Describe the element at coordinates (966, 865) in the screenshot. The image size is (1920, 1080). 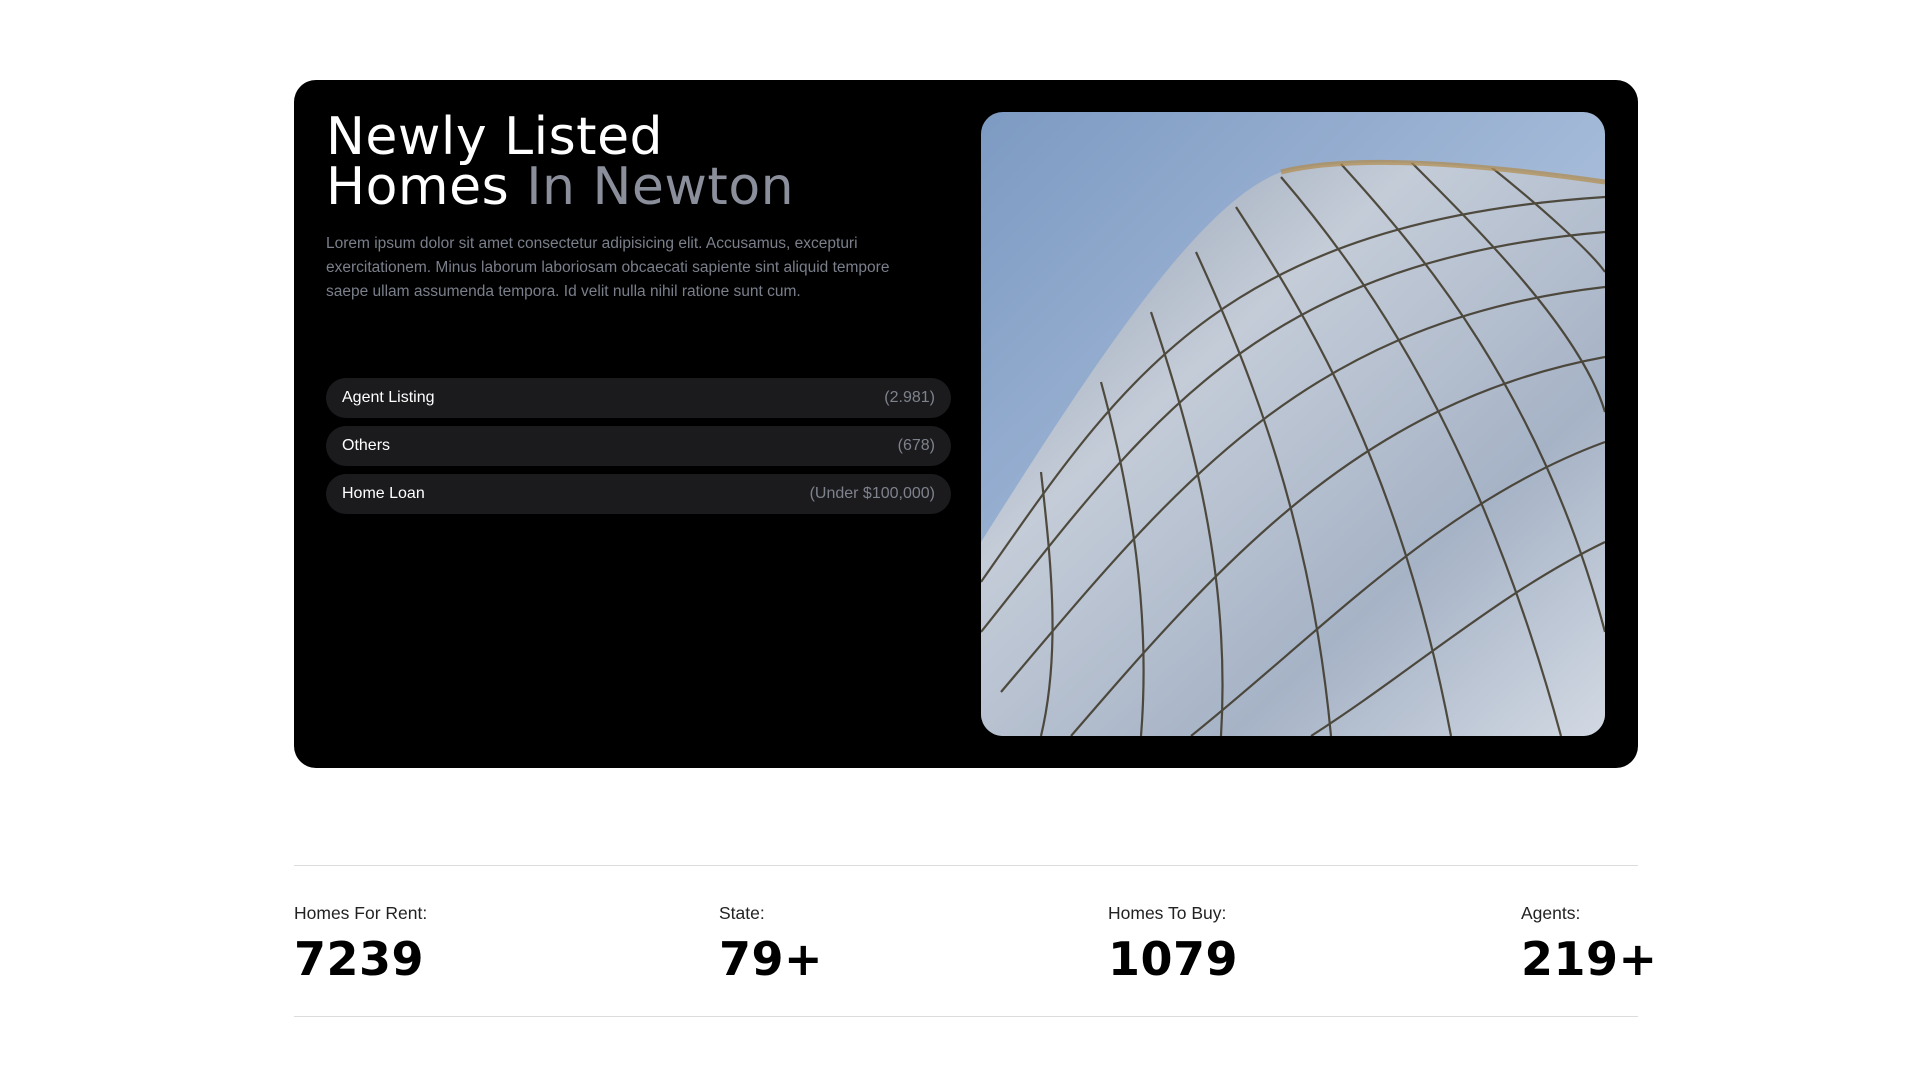
I see `stats-top-divider` at that location.